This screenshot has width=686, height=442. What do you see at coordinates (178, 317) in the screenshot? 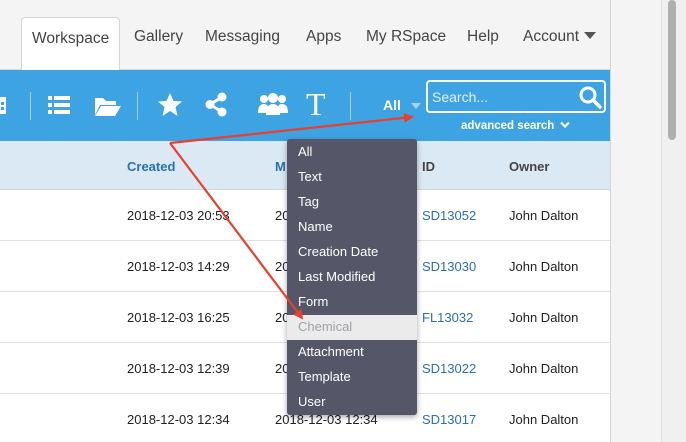
I see `cell-created: 2018-12-03 16:25` at bounding box center [178, 317].